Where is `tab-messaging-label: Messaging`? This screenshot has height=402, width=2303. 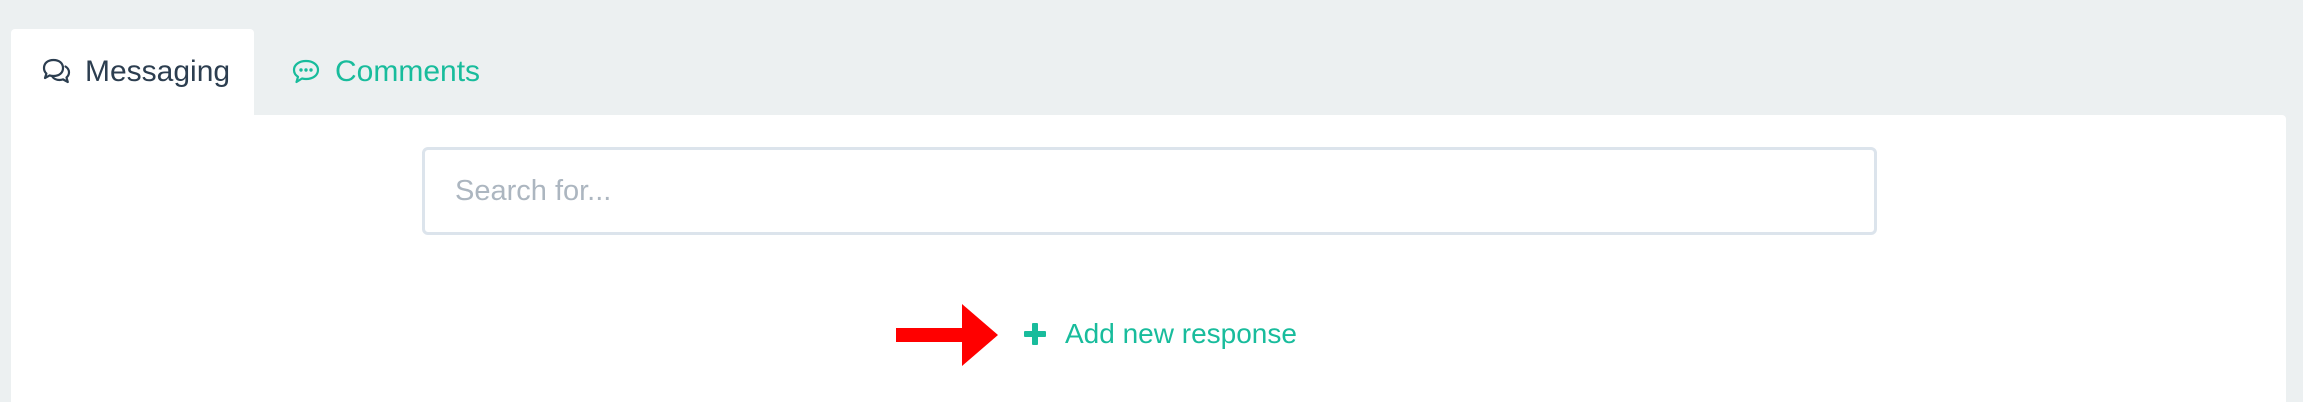 tab-messaging-label: Messaging is located at coordinates (158, 71).